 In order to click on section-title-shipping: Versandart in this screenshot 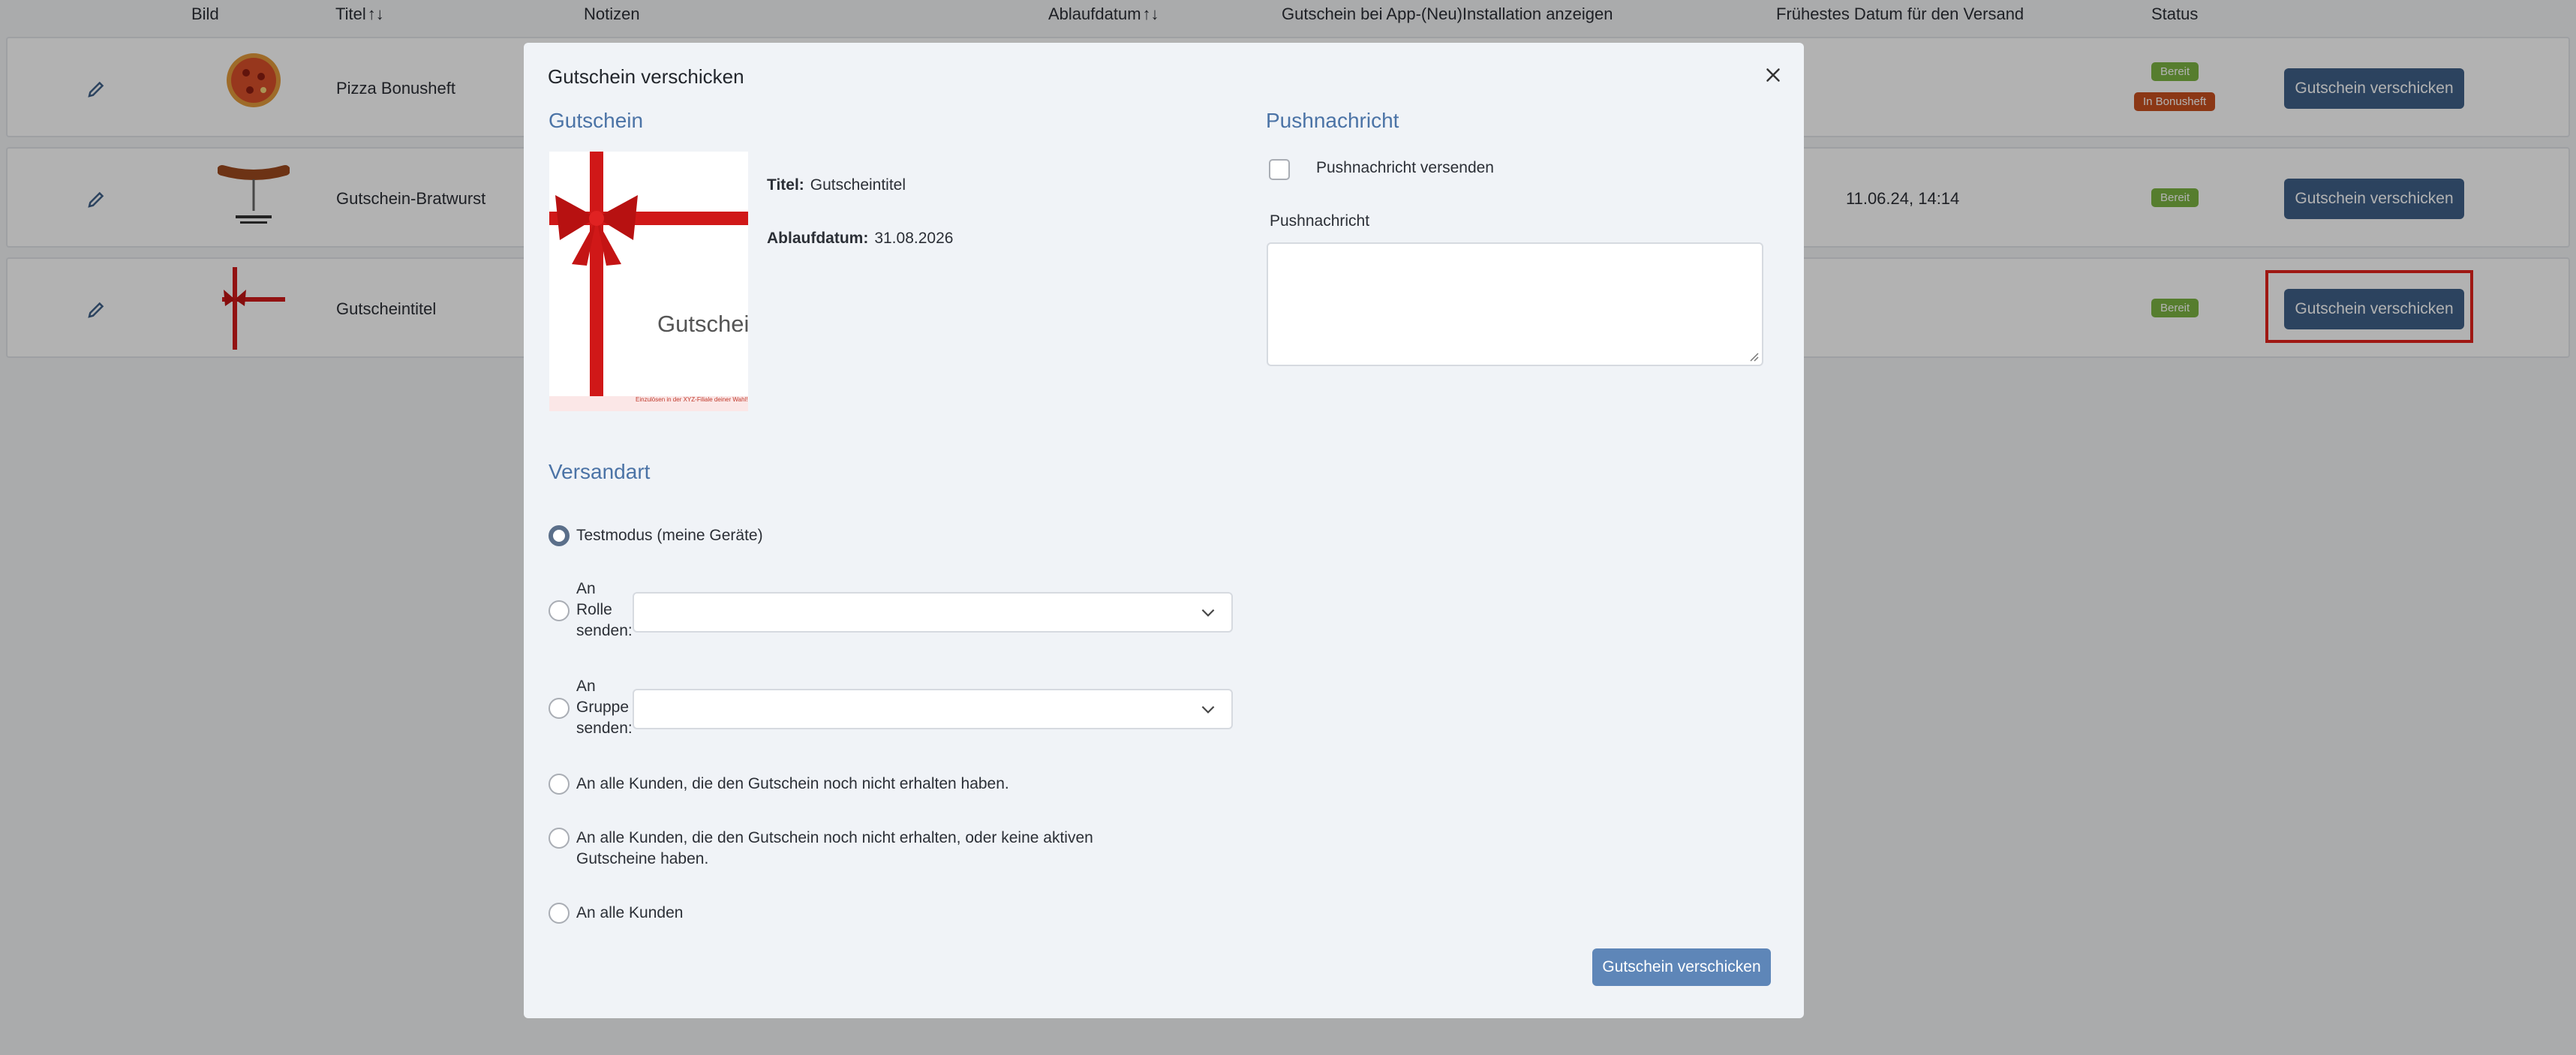, I will do `click(600, 471)`.